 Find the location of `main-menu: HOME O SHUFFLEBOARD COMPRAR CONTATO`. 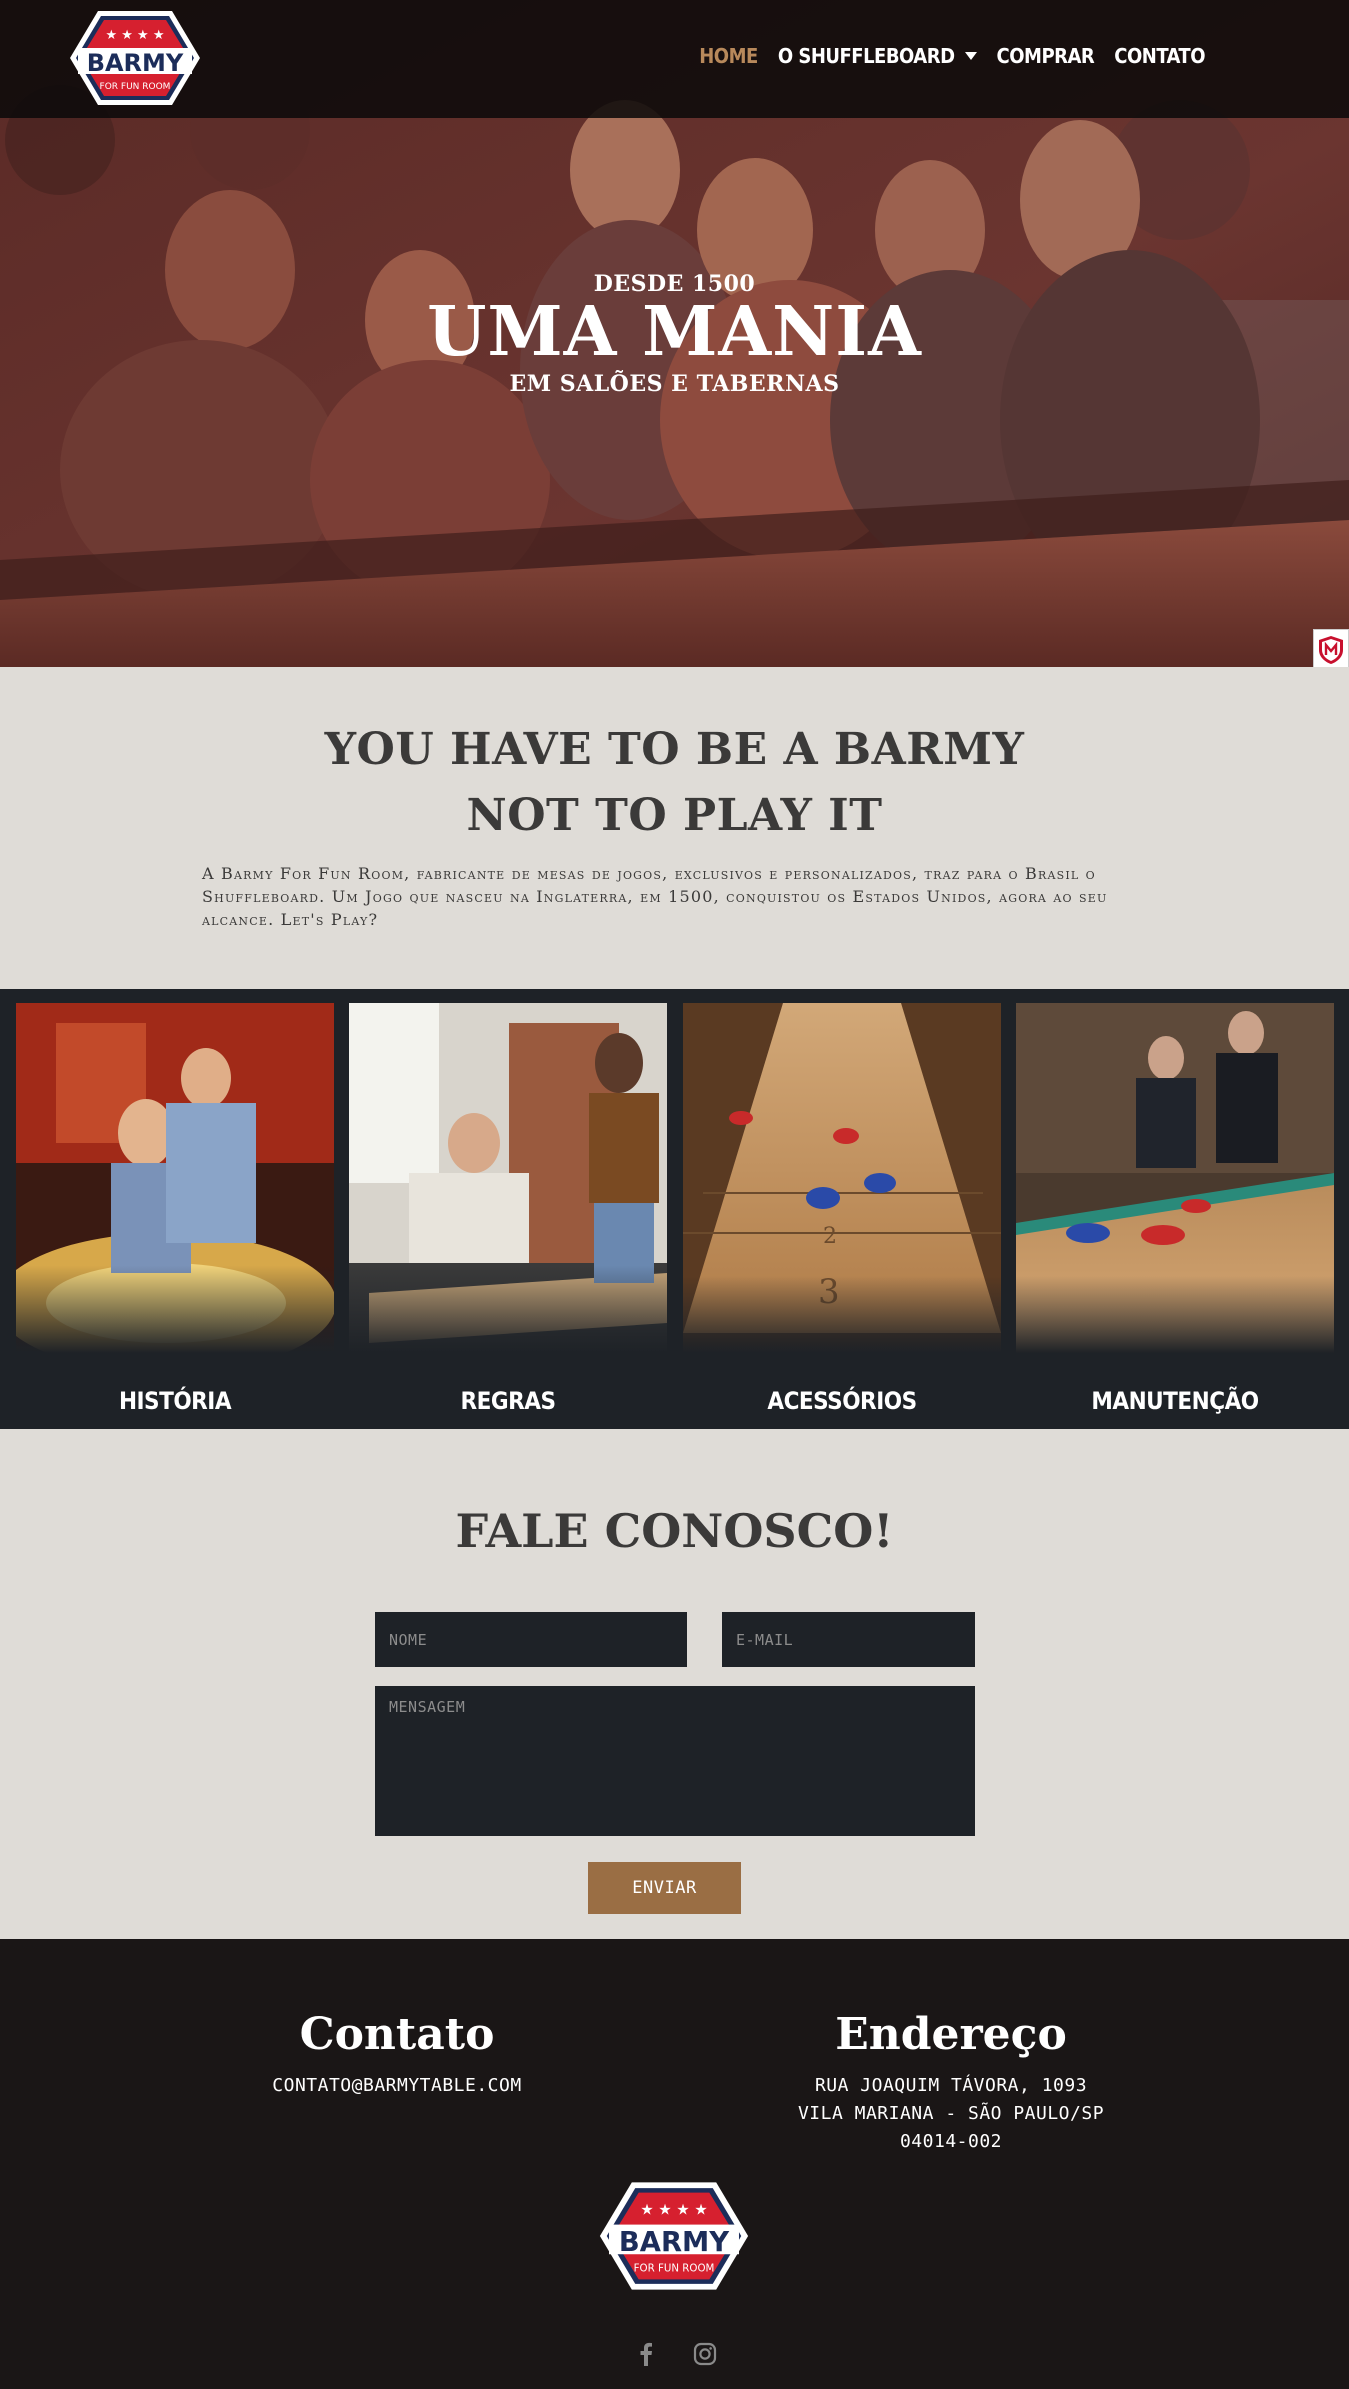

main-menu: HOME O SHUFFLEBOARD COMPRAR CONTATO is located at coordinates (952, 56).